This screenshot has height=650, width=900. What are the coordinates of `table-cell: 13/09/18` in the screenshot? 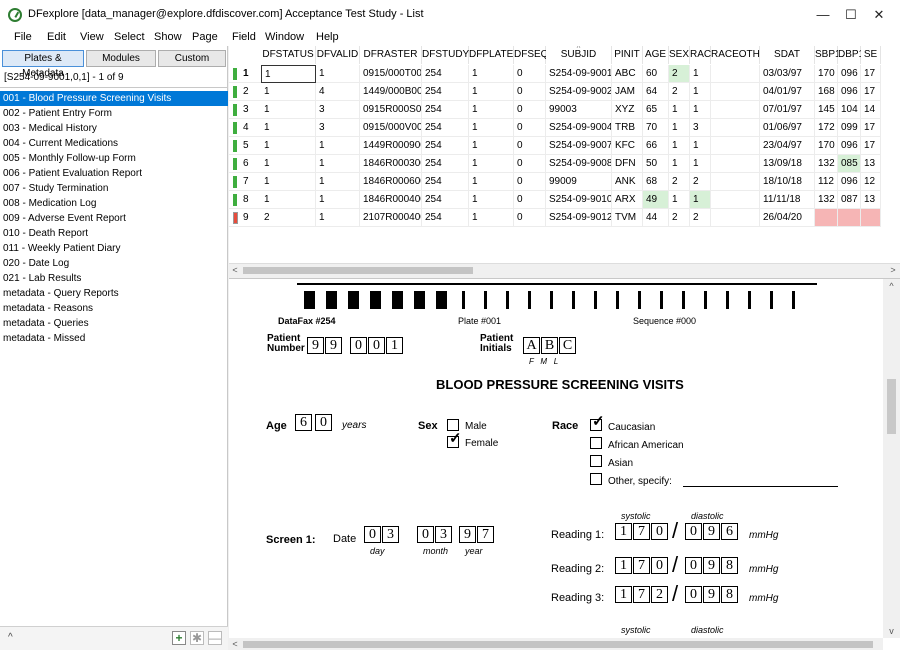 It's located at (787, 164).